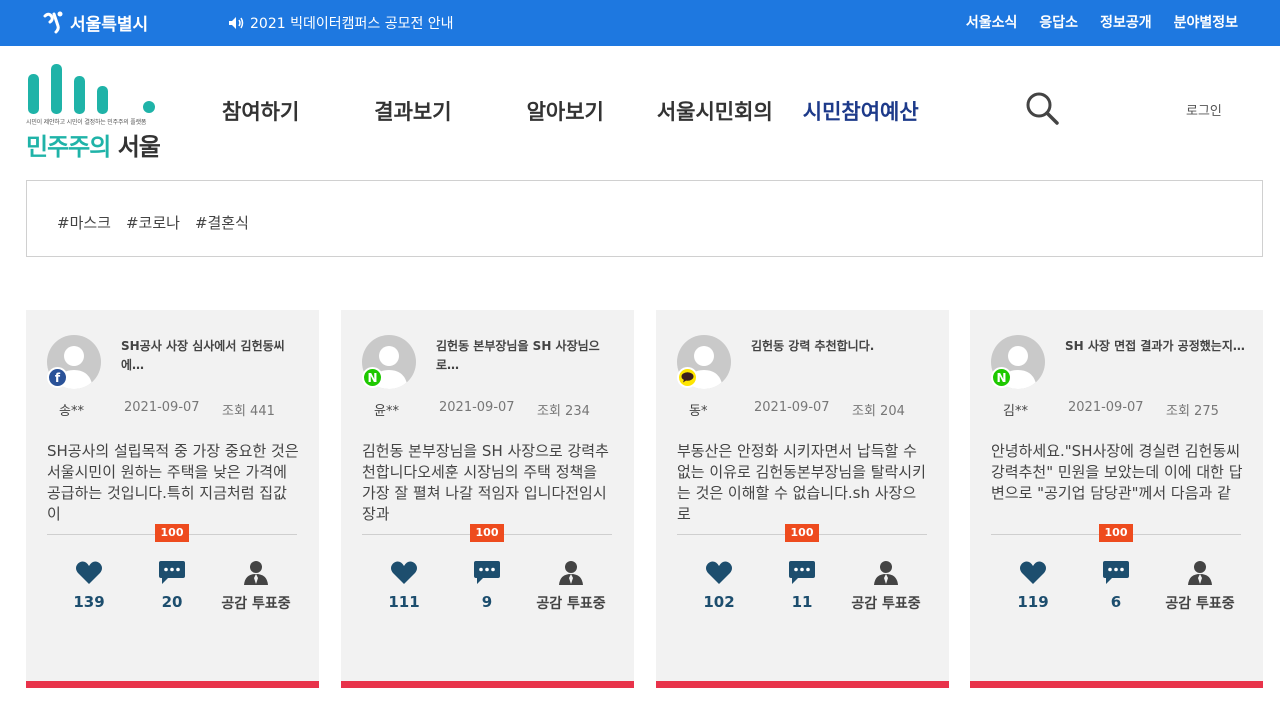 This screenshot has height=711, width=1280. What do you see at coordinates (96, 114) in the screenshot?
I see `democracy-seoul-logo: 시민이 제안하고 시민이 결정하는 민주주의 플랫폼 민주주의 서울` at bounding box center [96, 114].